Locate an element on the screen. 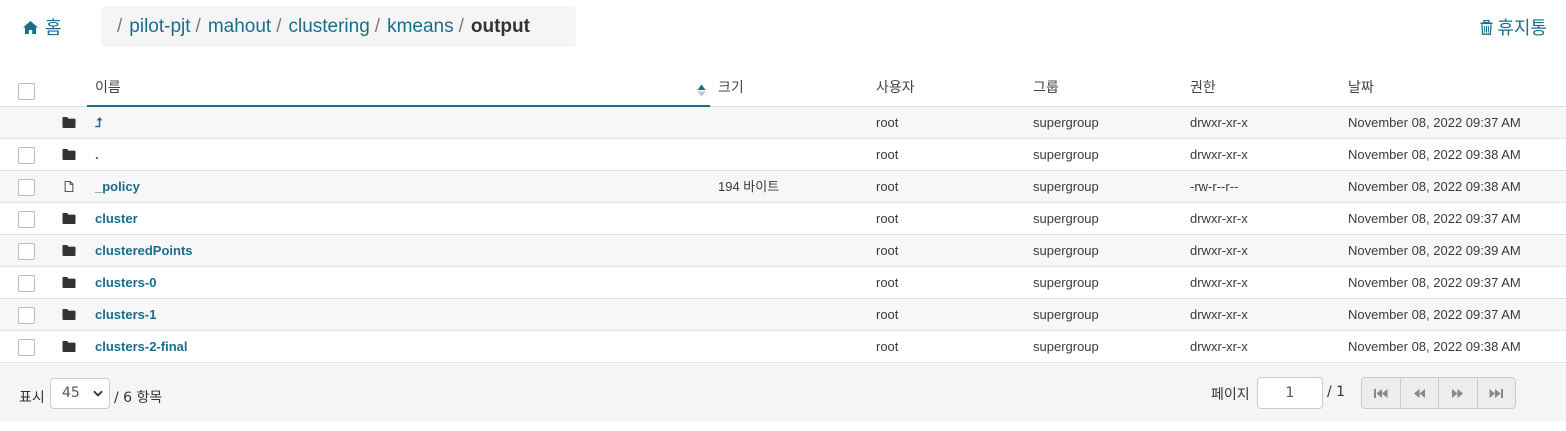  item-count-label: / 6 항목 is located at coordinates (138, 398).